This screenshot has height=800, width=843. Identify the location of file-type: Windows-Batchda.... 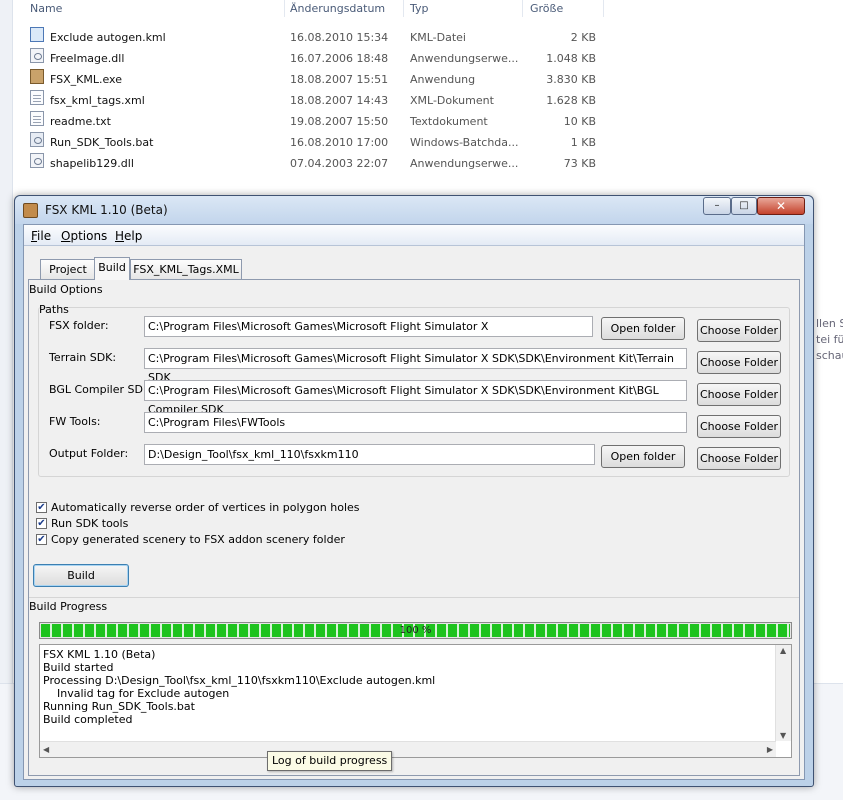
(464, 142).